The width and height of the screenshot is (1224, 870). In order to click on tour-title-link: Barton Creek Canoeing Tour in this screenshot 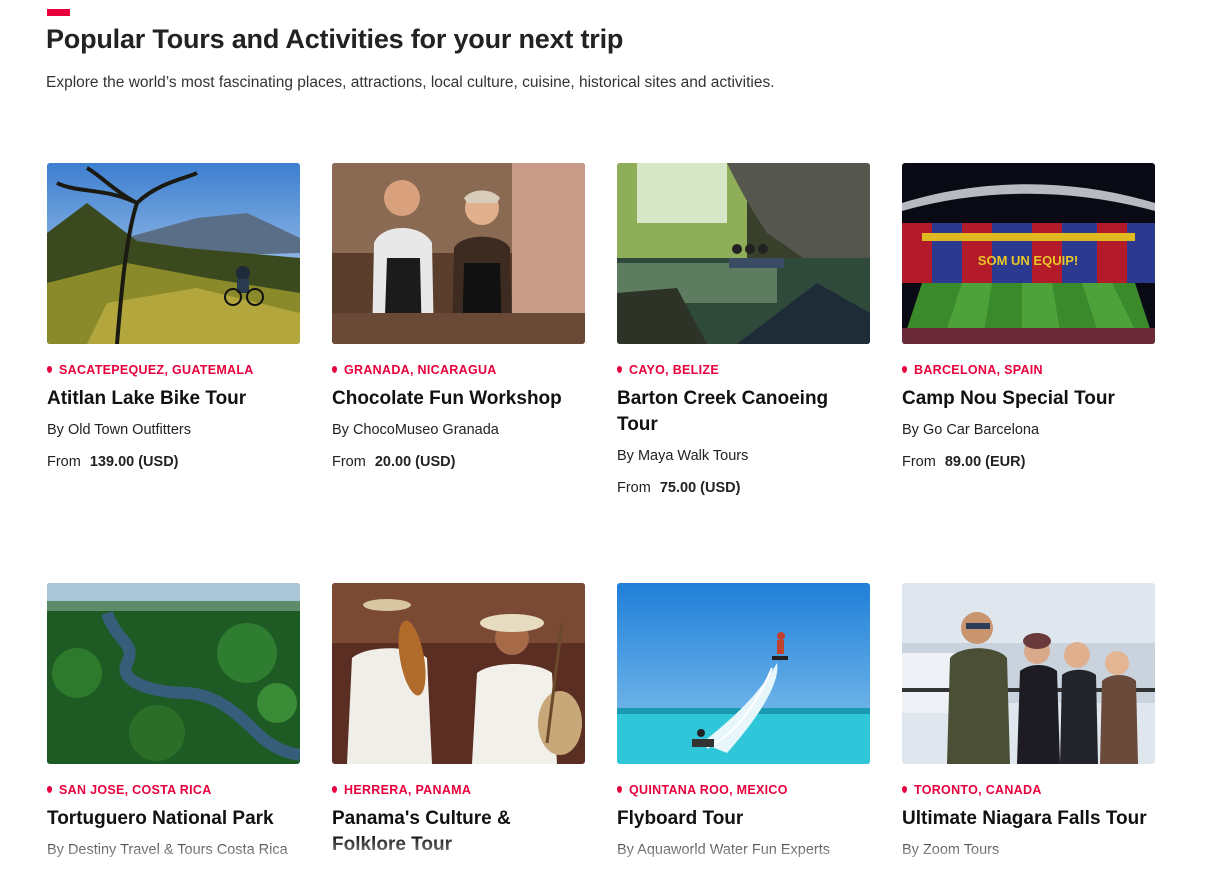, I will do `click(744, 412)`.